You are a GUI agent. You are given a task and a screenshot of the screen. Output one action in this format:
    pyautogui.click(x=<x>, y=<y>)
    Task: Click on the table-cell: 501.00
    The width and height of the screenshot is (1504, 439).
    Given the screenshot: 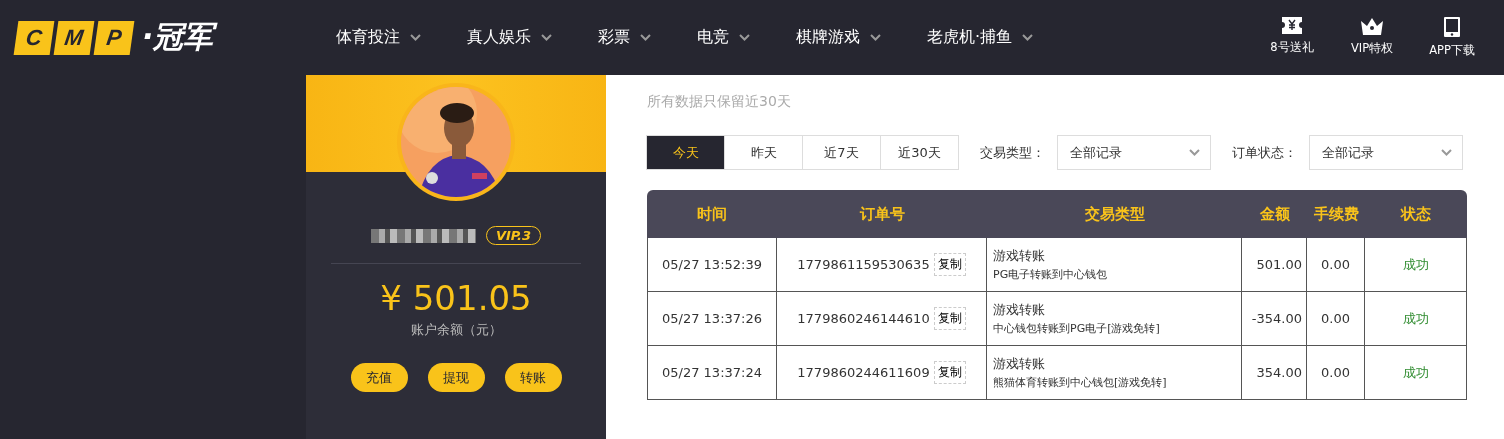 What is the action you would take?
    pyautogui.click(x=1274, y=265)
    